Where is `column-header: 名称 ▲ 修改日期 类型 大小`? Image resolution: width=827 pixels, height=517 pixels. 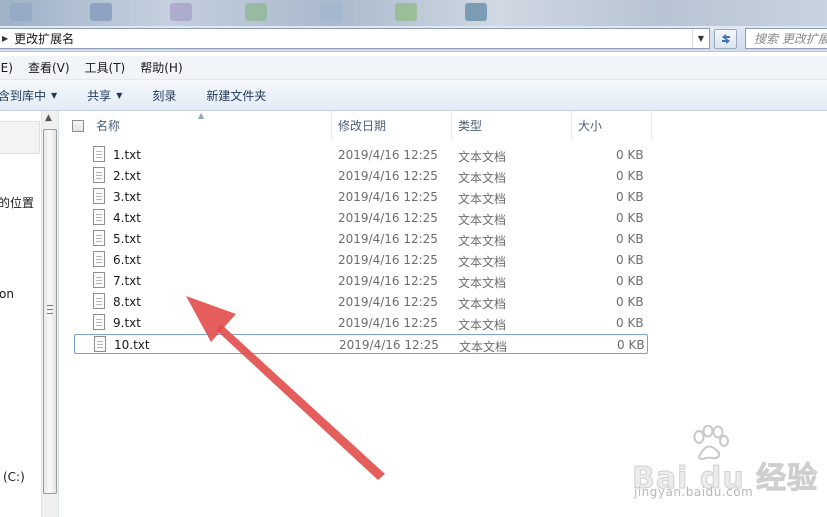 column-header: 名称 ▲ 修改日期 类型 大小 is located at coordinates (443, 125).